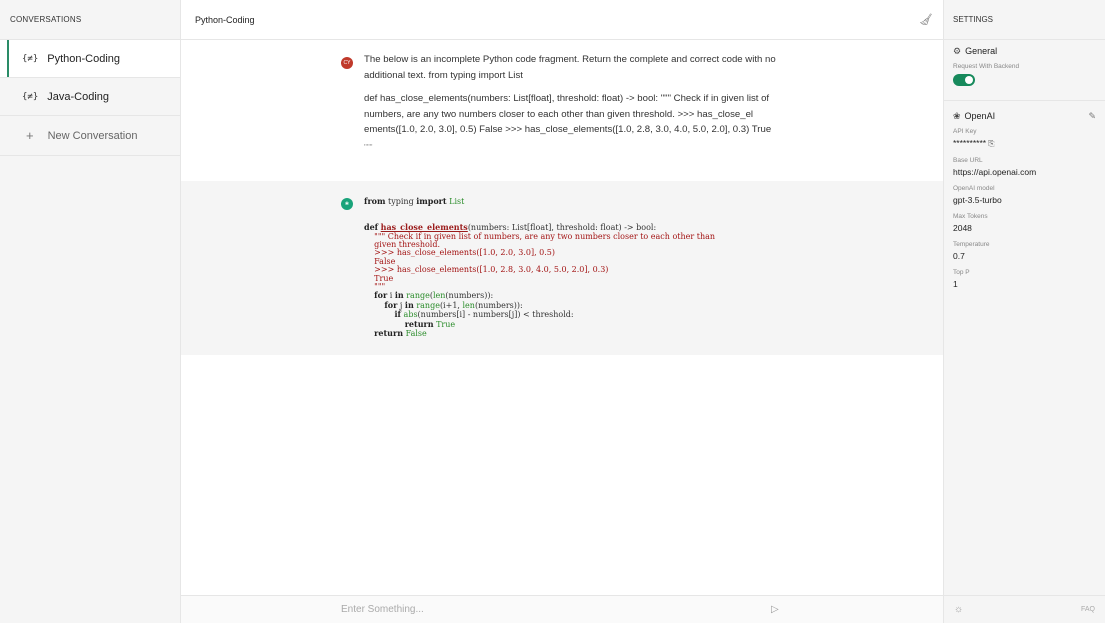 This screenshot has width=1105, height=623. Describe the element at coordinates (971, 244) in the screenshot. I see `temperature-label: Temperature` at that location.